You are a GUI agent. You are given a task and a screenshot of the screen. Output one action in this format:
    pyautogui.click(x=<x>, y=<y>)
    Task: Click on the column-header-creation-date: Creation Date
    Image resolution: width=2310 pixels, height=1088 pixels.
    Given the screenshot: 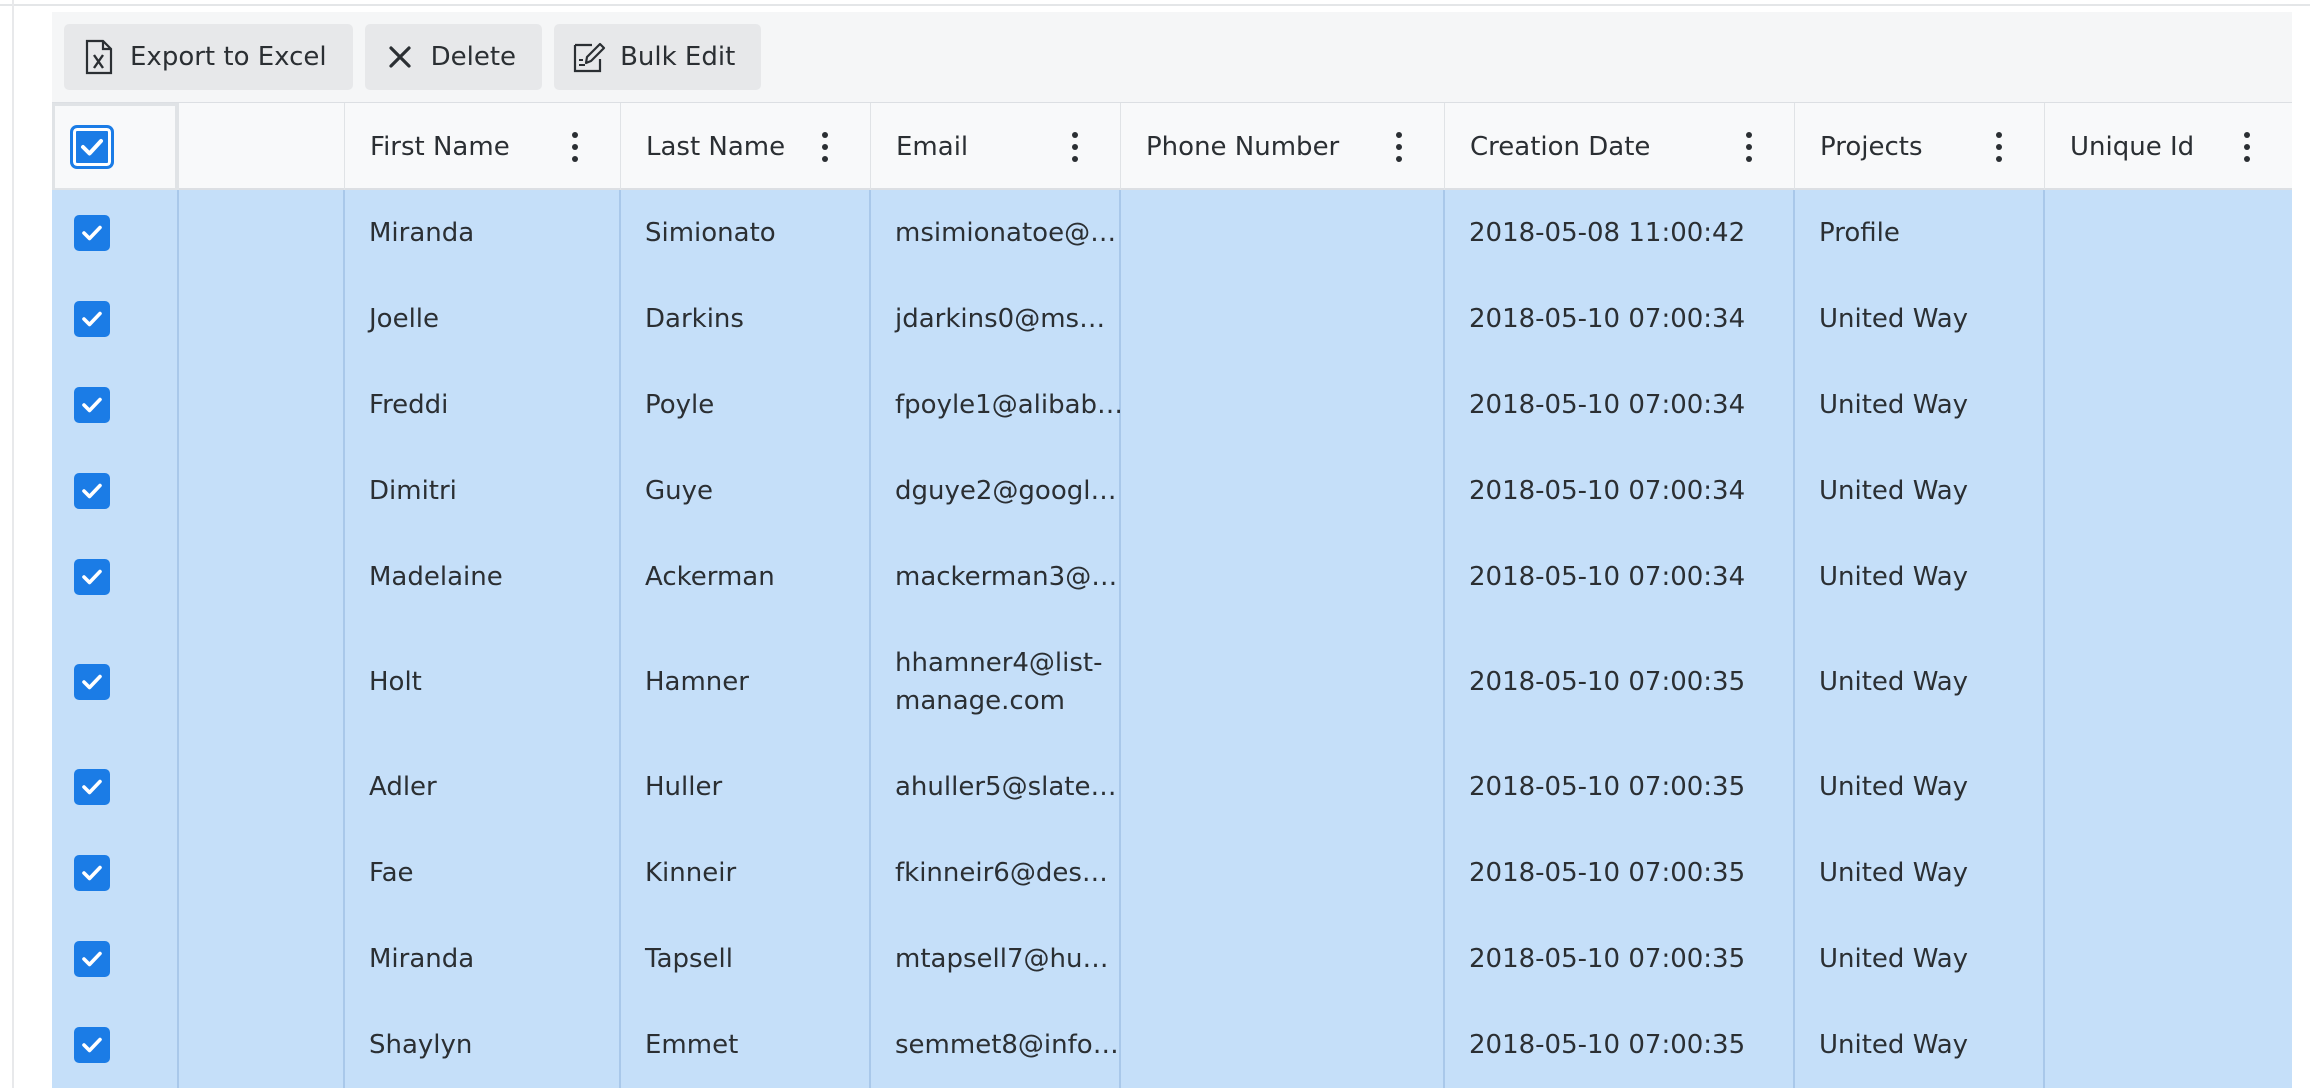 What is the action you would take?
    pyautogui.click(x=1619, y=147)
    